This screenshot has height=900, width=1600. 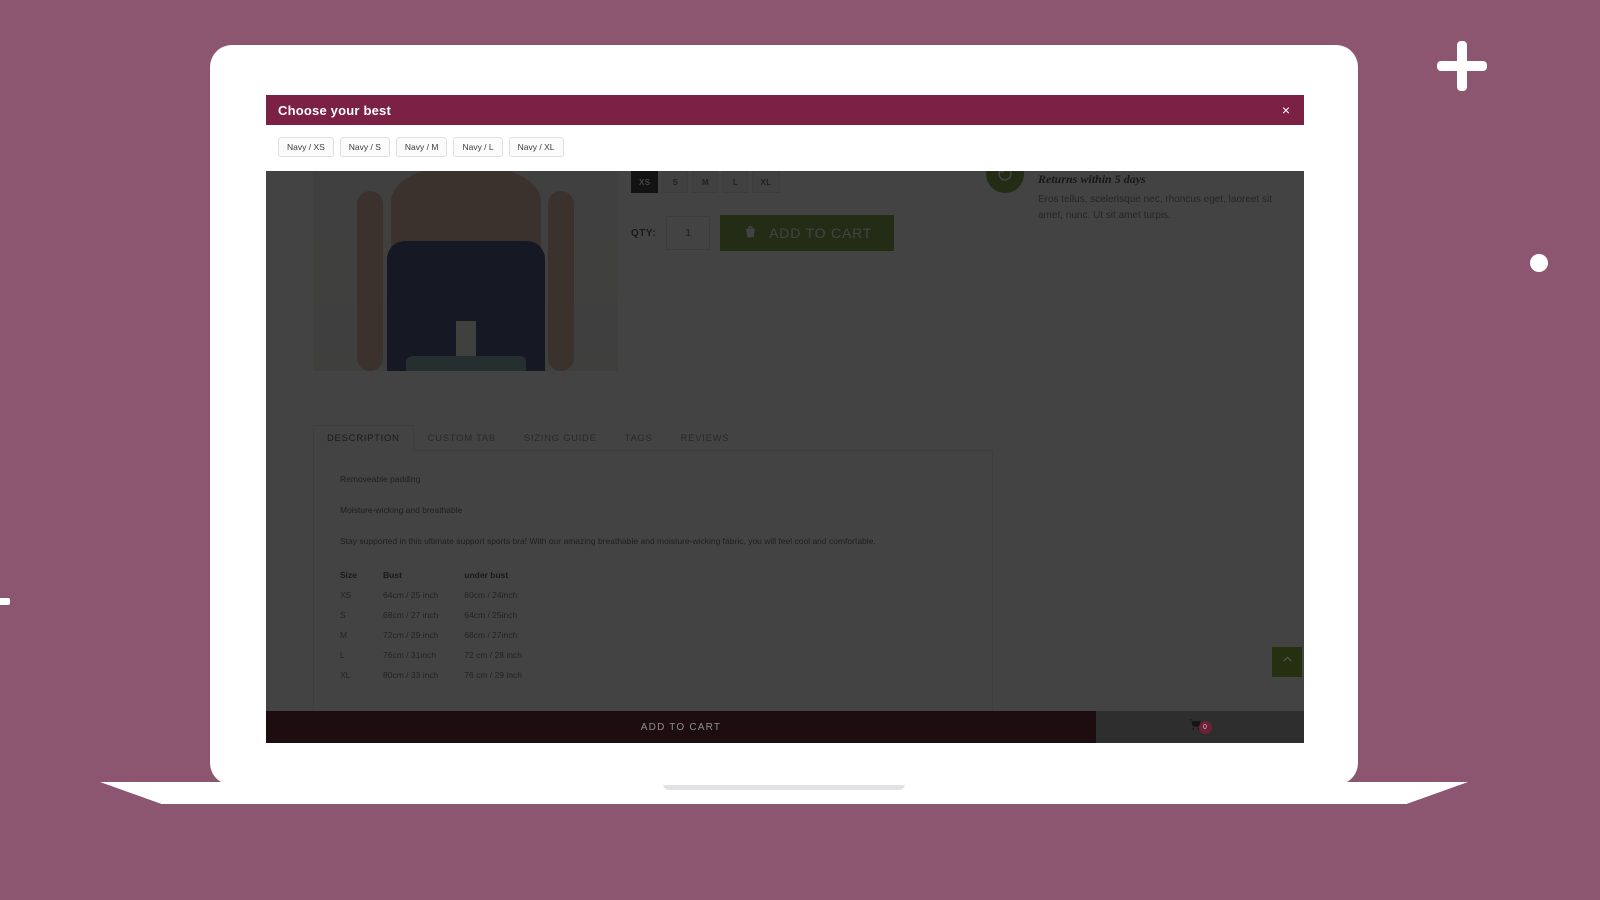 I want to click on close-icon: ×, so click(x=1286, y=110).